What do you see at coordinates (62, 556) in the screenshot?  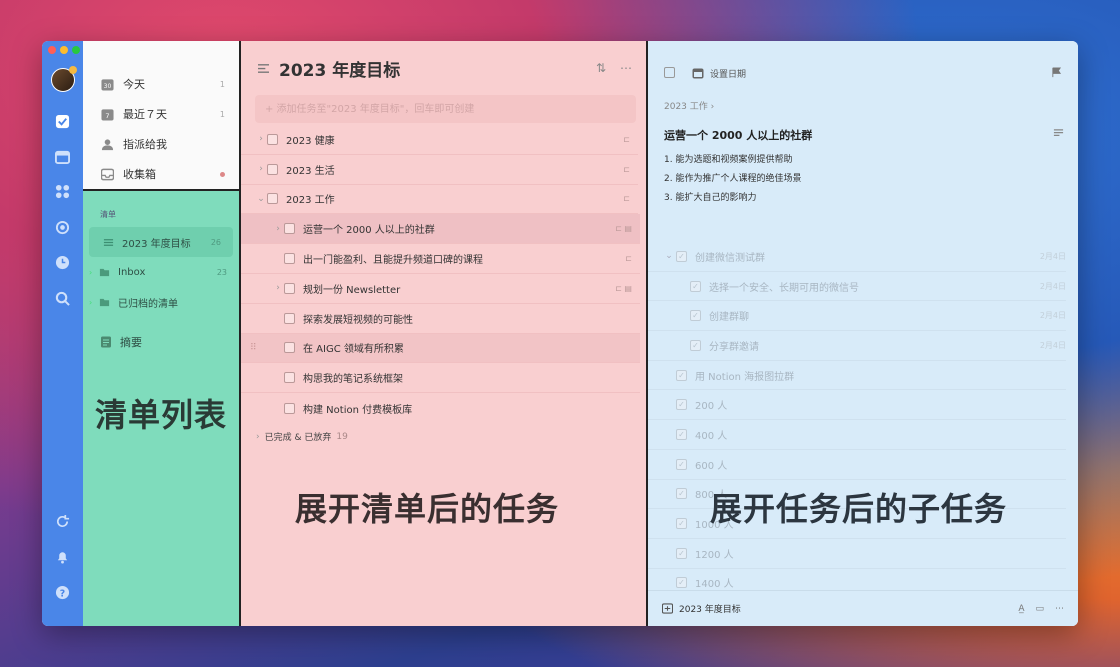 I see `bell-icon` at bounding box center [62, 556].